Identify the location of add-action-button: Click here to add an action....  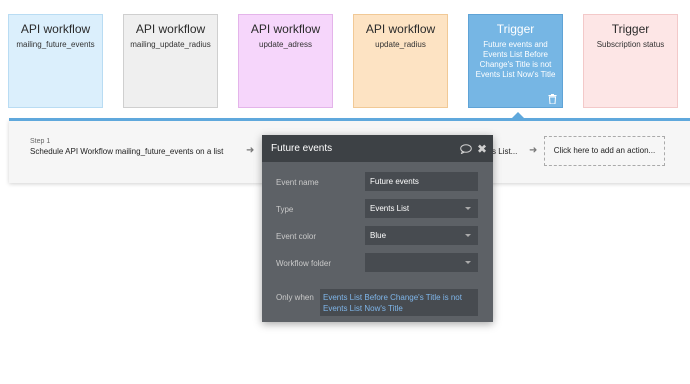
(604, 151).